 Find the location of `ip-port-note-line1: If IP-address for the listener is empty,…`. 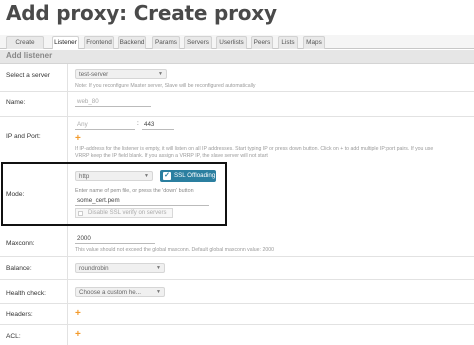

ip-port-note-line1: If IP-address for the listener is empty,… is located at coordinates (254, 149).